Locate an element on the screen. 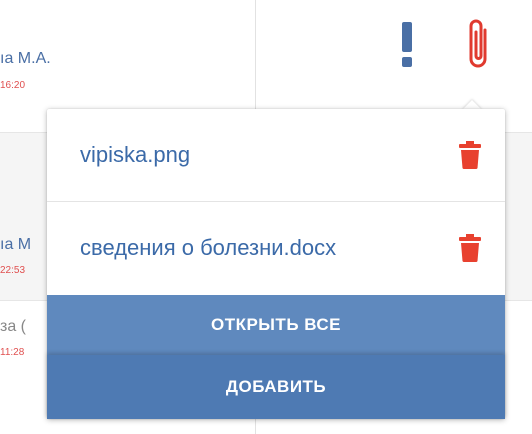 This screenshot has width=532, height=434. attachment-file-name: сведения о болезни.docx is located at coordinates (208, 248).